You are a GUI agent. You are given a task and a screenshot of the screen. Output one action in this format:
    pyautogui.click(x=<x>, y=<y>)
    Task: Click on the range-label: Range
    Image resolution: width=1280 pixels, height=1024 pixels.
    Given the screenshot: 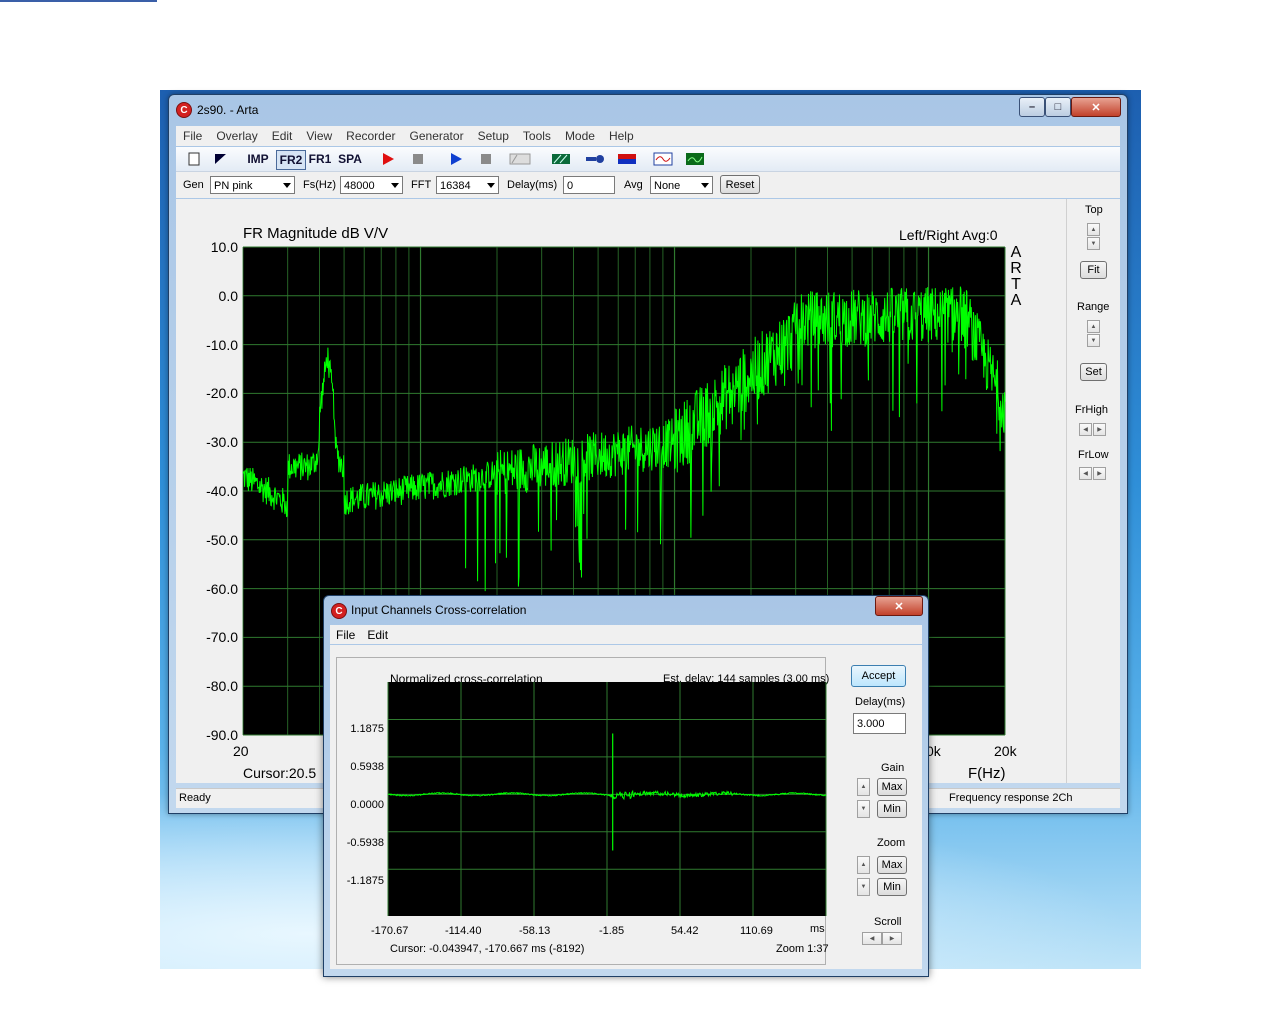 What is the action you would take?
    pyautogui.click(x=1093, y=307)
    